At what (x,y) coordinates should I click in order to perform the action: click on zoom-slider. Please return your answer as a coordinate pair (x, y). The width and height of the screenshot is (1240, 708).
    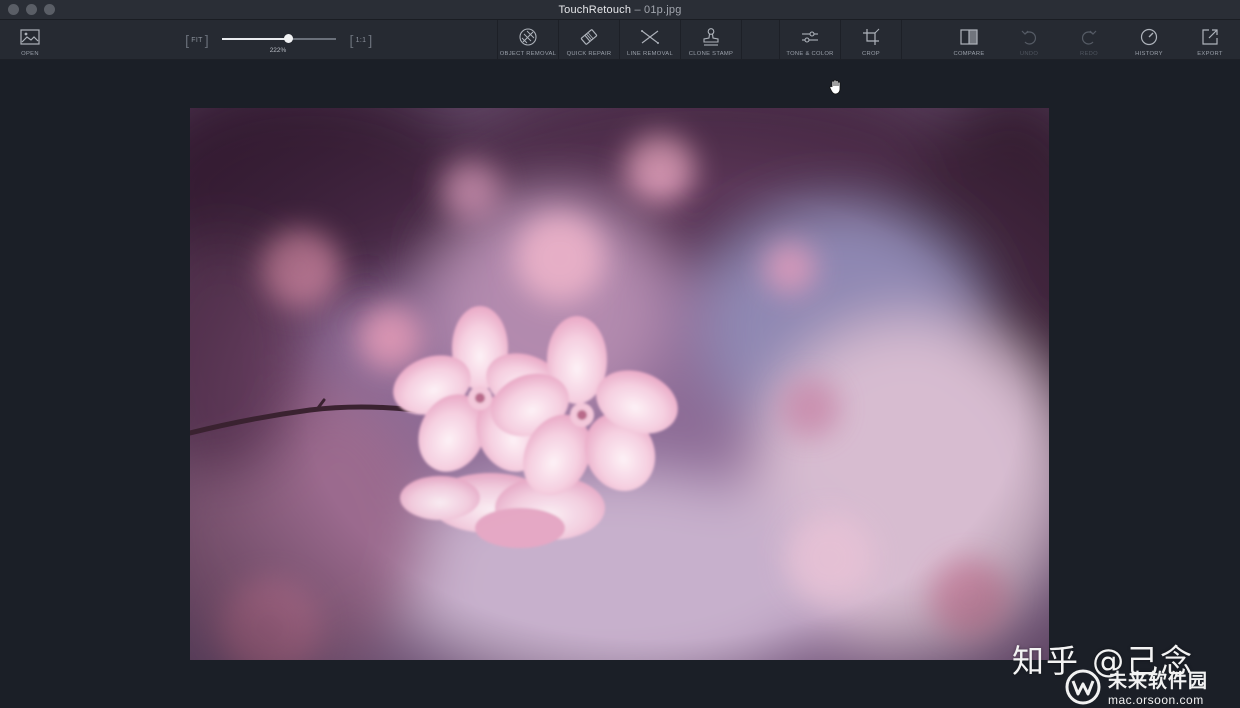
    Looking at the image, I should click on (279, 38).